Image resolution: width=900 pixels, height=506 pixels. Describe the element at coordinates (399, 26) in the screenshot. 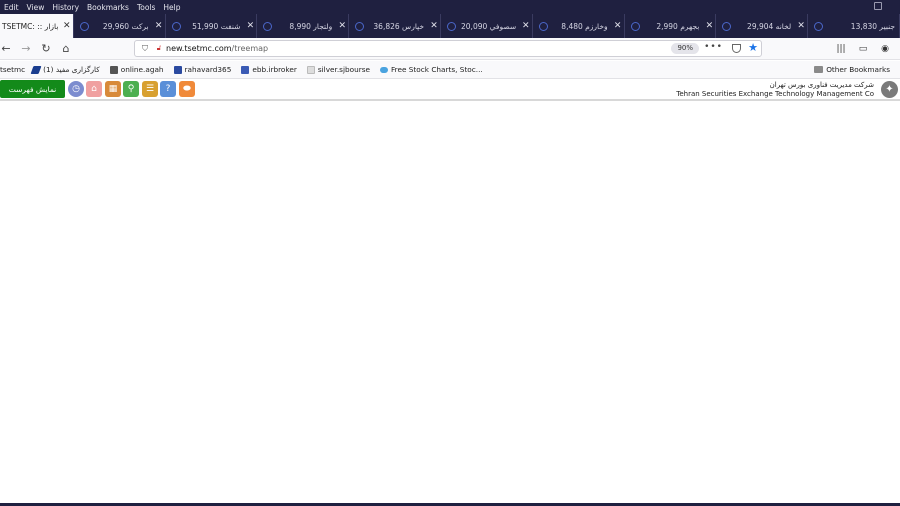

I see `tab-label: خپارس 36,826` at that location.